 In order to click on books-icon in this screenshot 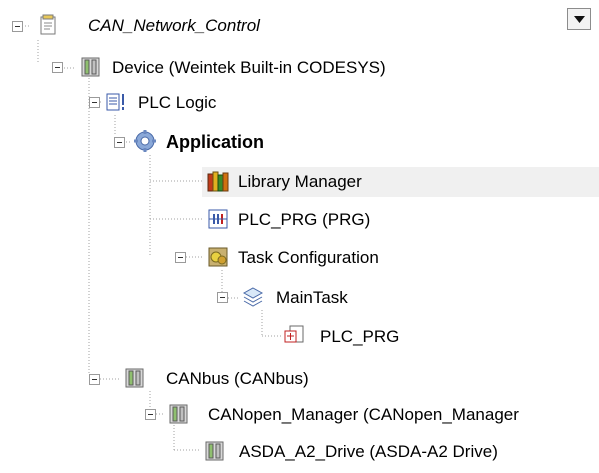, I will do `click(218, 181)`.